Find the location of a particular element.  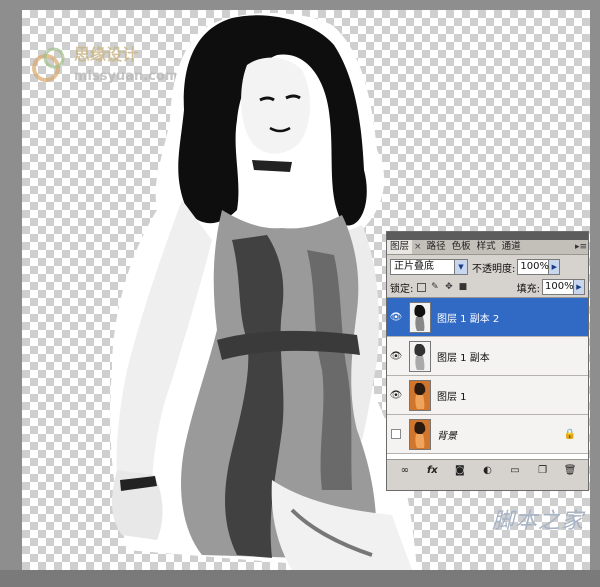

tab-layers: 图层 is located at coordinates (400, 247).